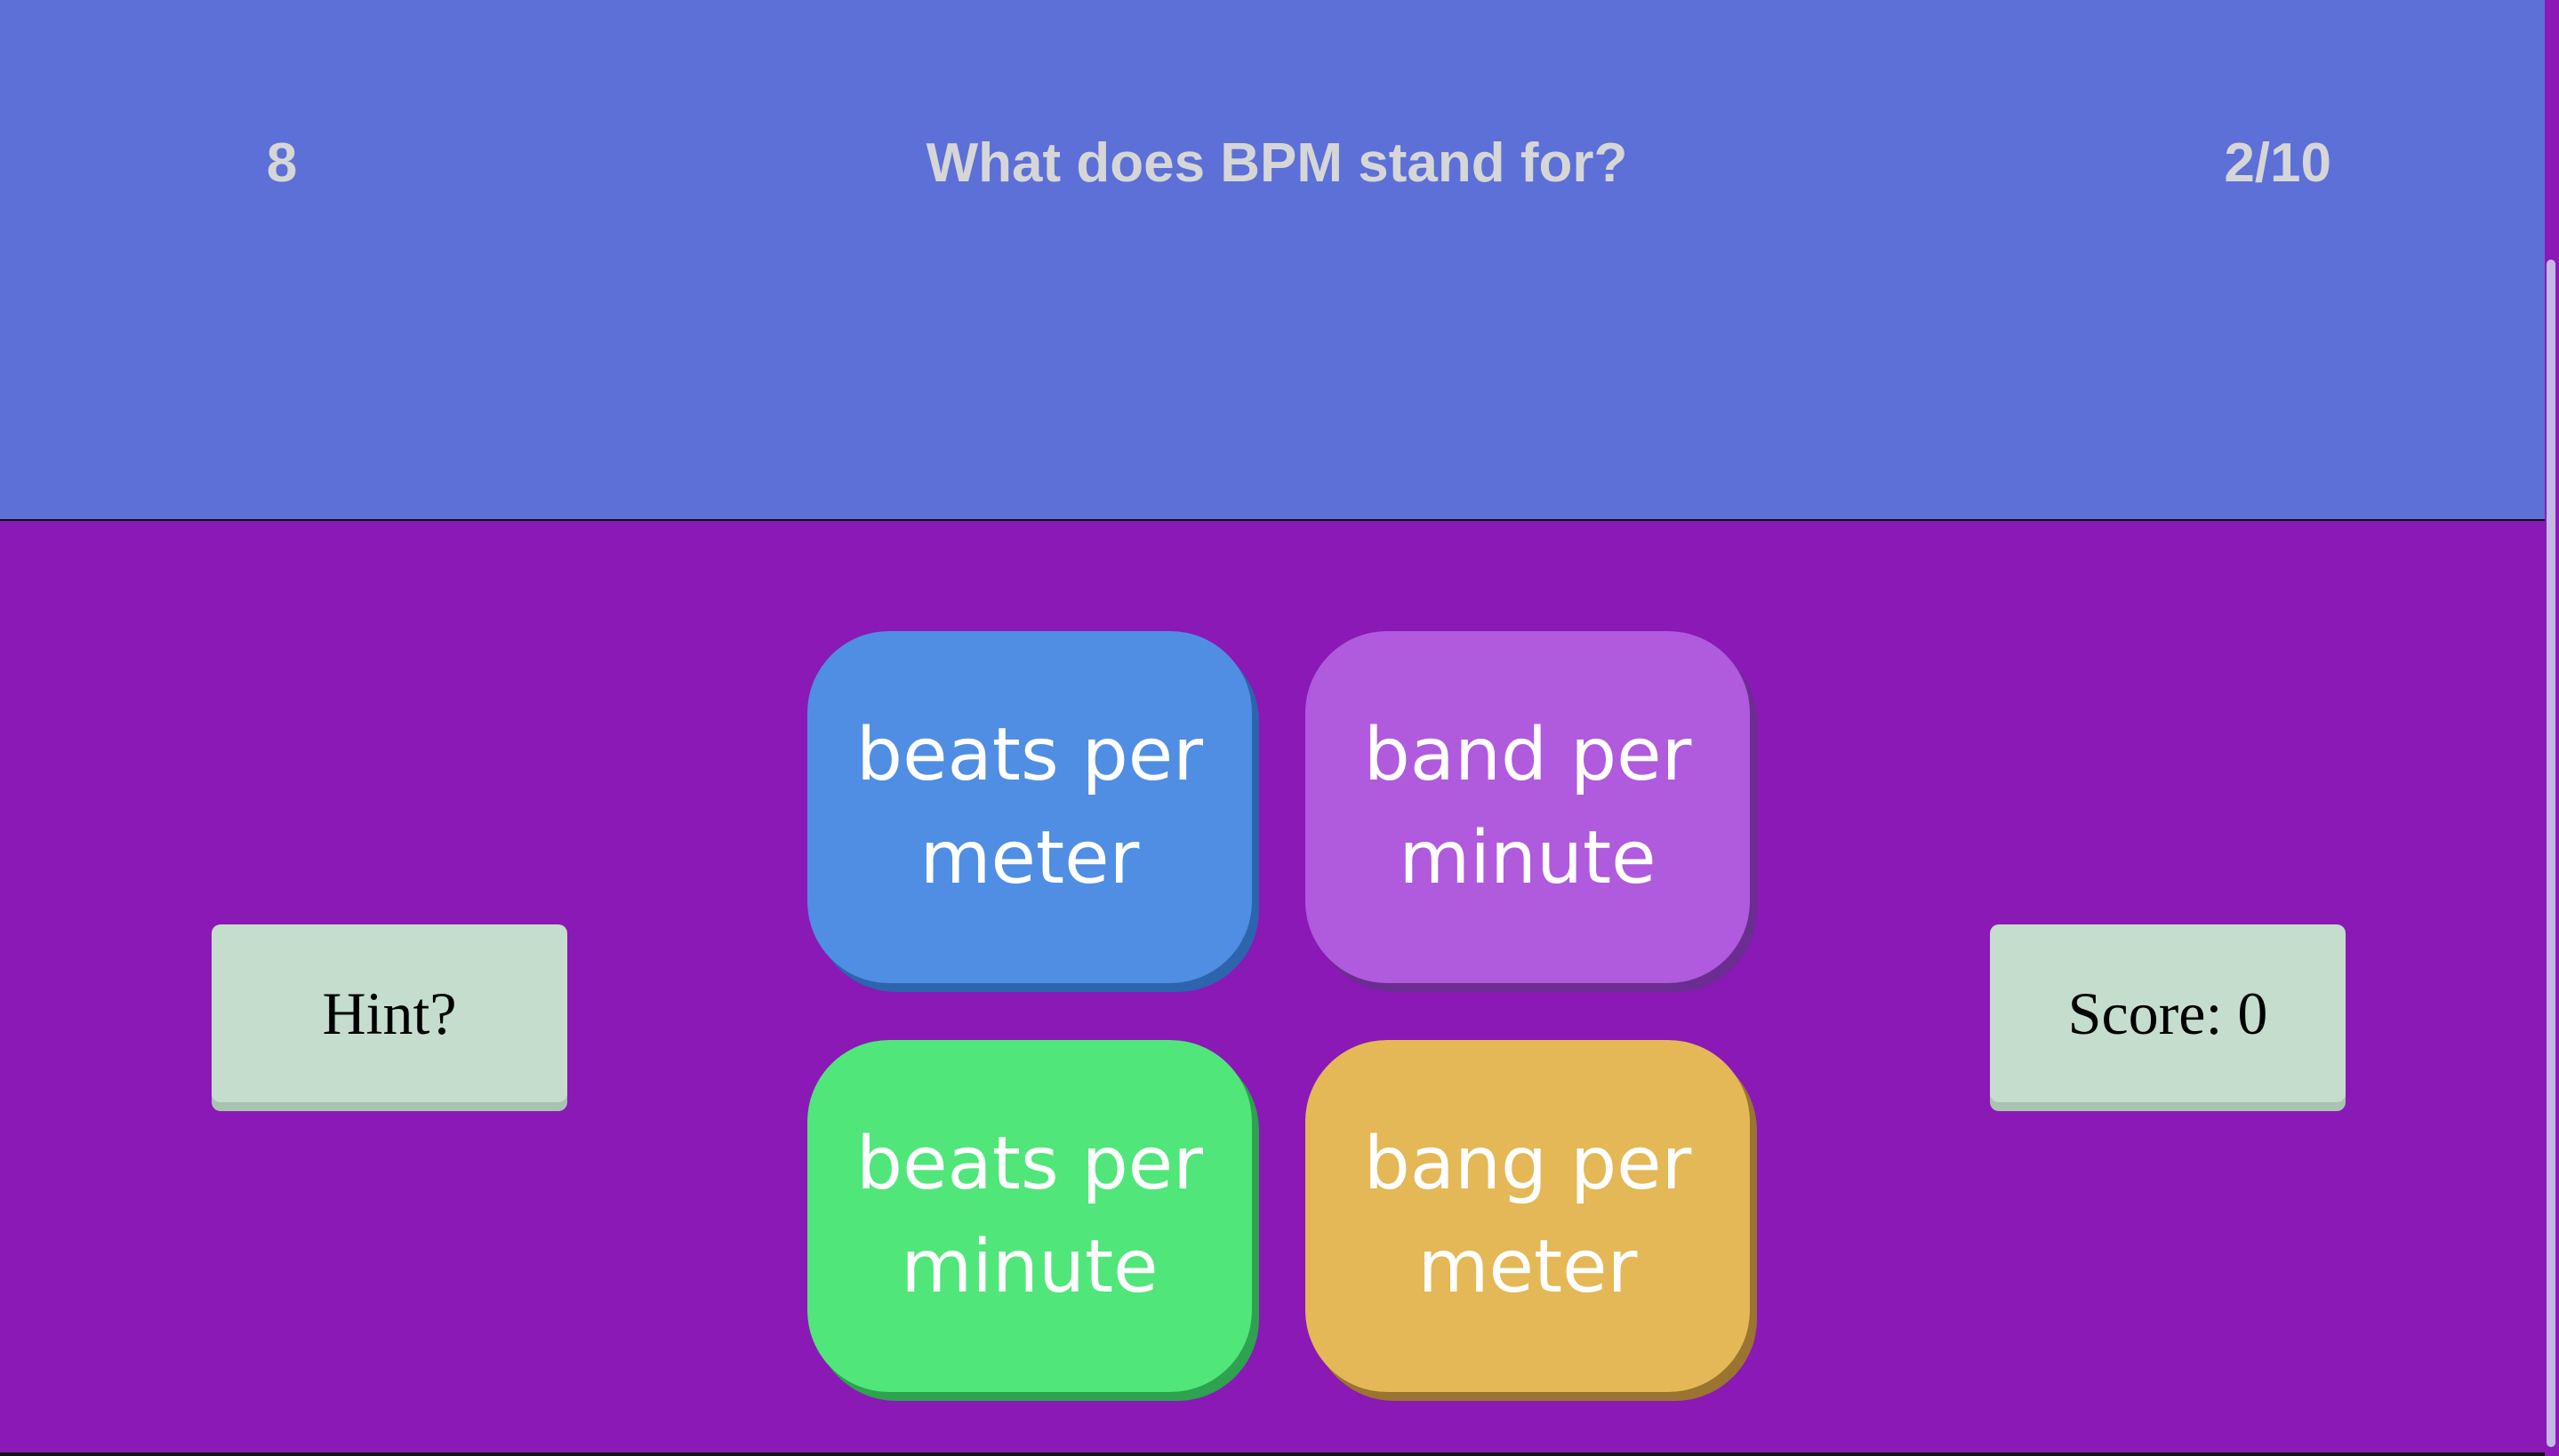 The height and width of the screenshot is (1456, 2559). Describe the element at coordinates (2168, 1013) in the screenshot. I see `score-display: Score: 0` at that location.